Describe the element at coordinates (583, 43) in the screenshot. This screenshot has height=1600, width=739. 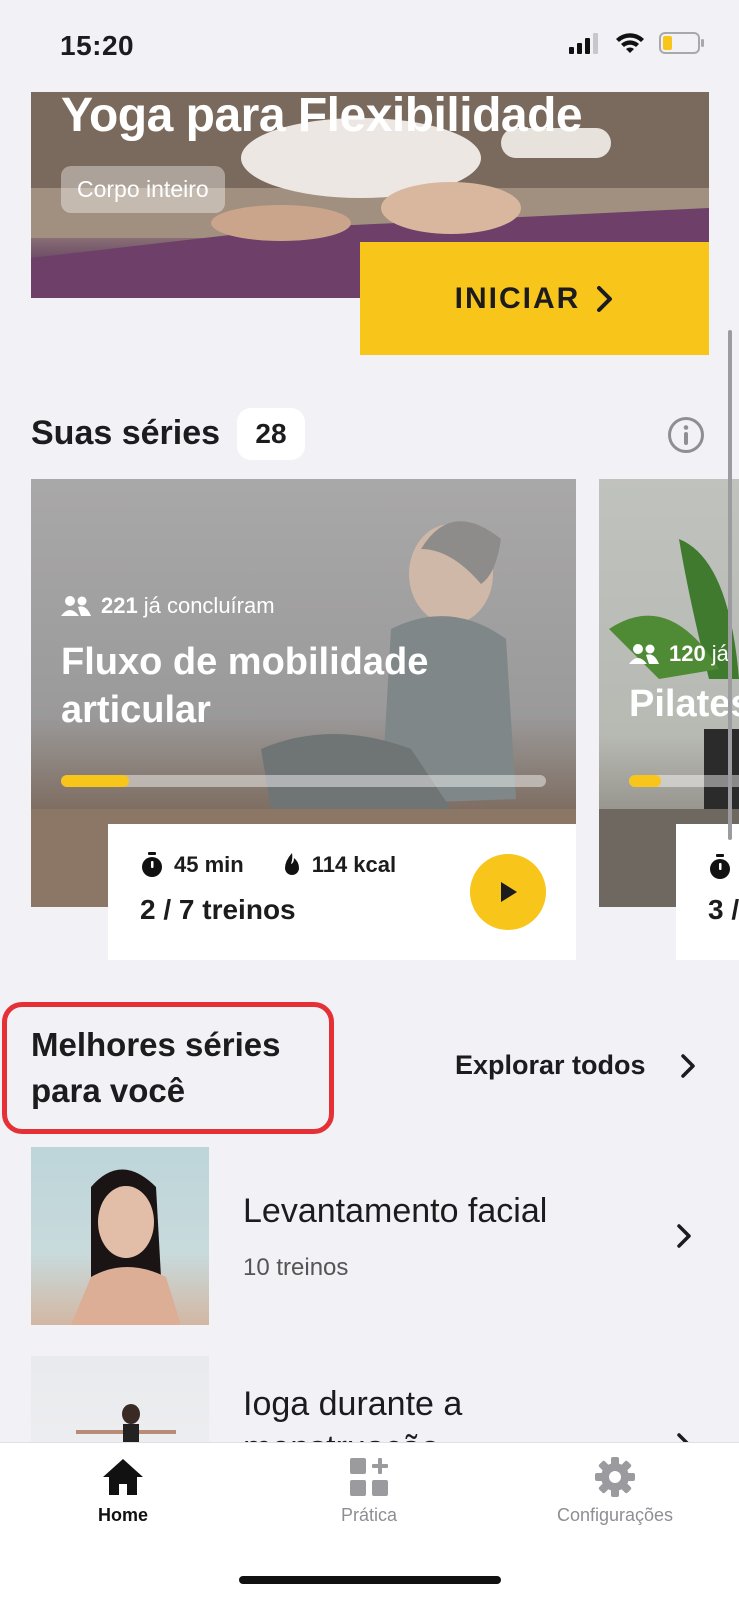
I see `signal-icon` at that location.